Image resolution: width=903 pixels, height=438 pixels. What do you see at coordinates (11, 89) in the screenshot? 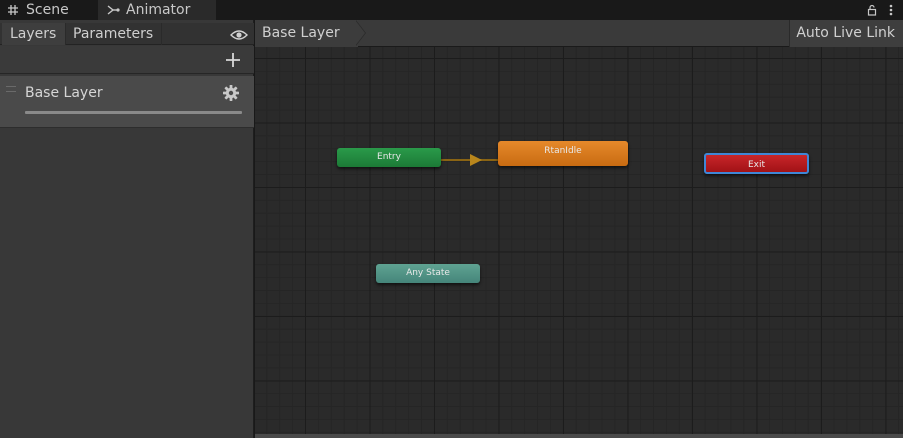
I see `drag-handle-icon` at bounding box center [11, 89].